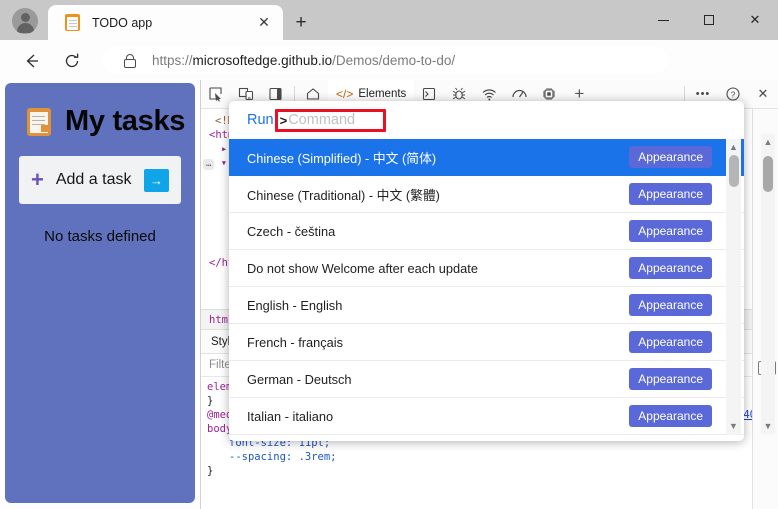  I want to click on list-item: English - English Appearance, so click(486, 305).